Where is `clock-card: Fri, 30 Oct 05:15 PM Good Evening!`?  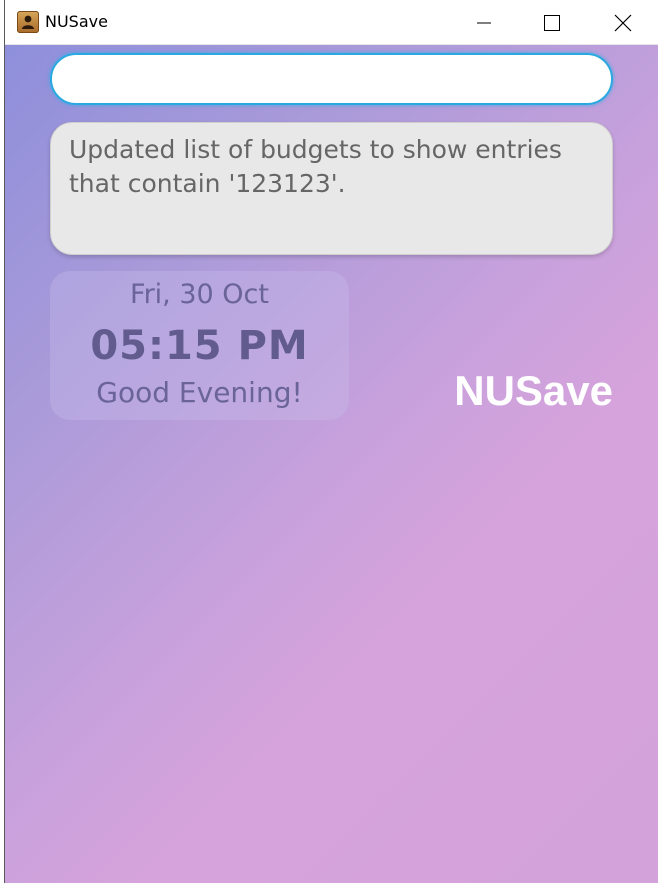
clock-card: Fri, 30 Oct 05:15 PM Good Evening! is located at coordinates (199, 345).